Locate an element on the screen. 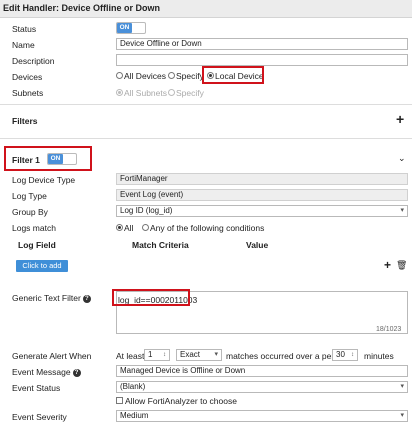 The width and height of the screenshot is (412, 424). description-input is located at coordinates (262, 60).